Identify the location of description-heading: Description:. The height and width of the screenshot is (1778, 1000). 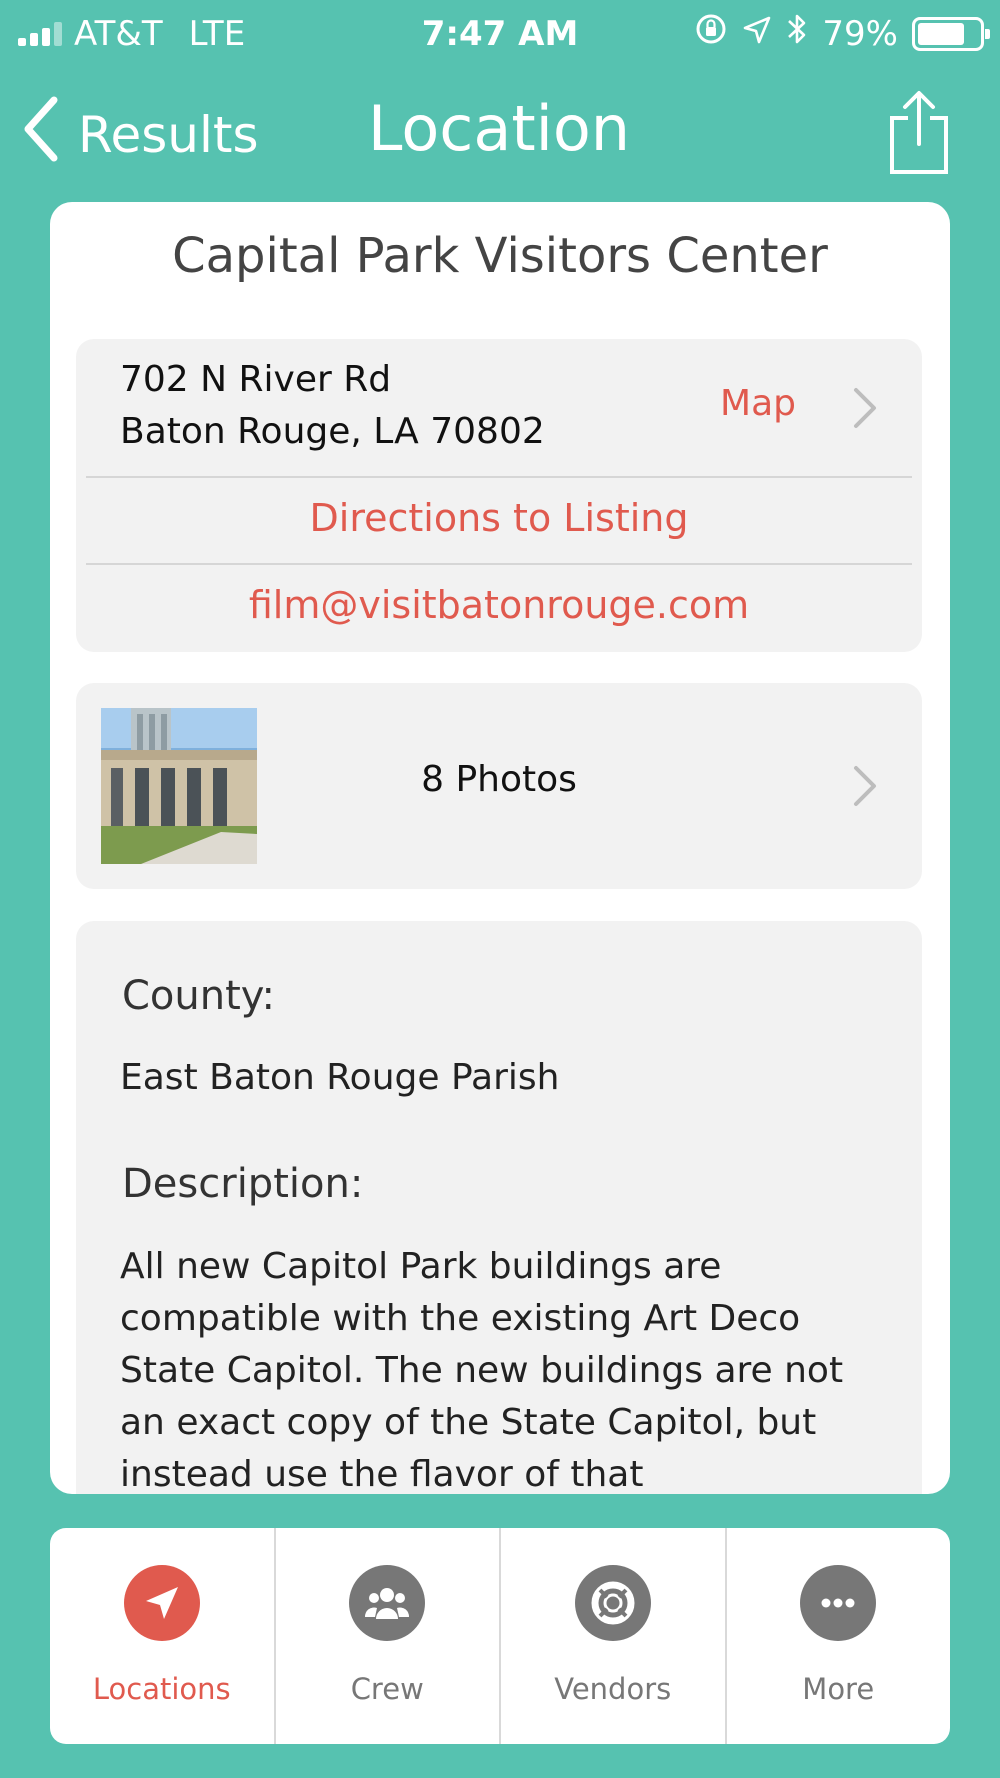
(243, 1184).